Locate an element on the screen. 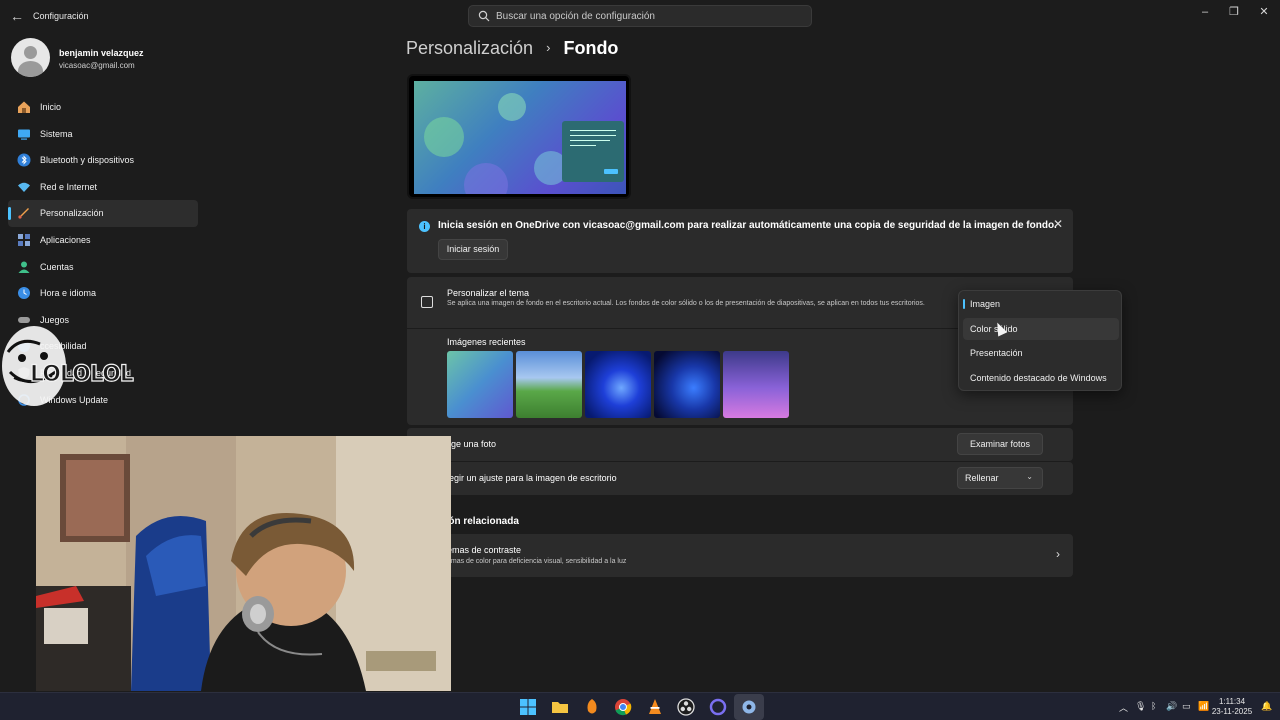 Image resolution: width=1280 pixels, height=720 pixels. battery-icon: ▭ is located at coordinates (1186, 706).